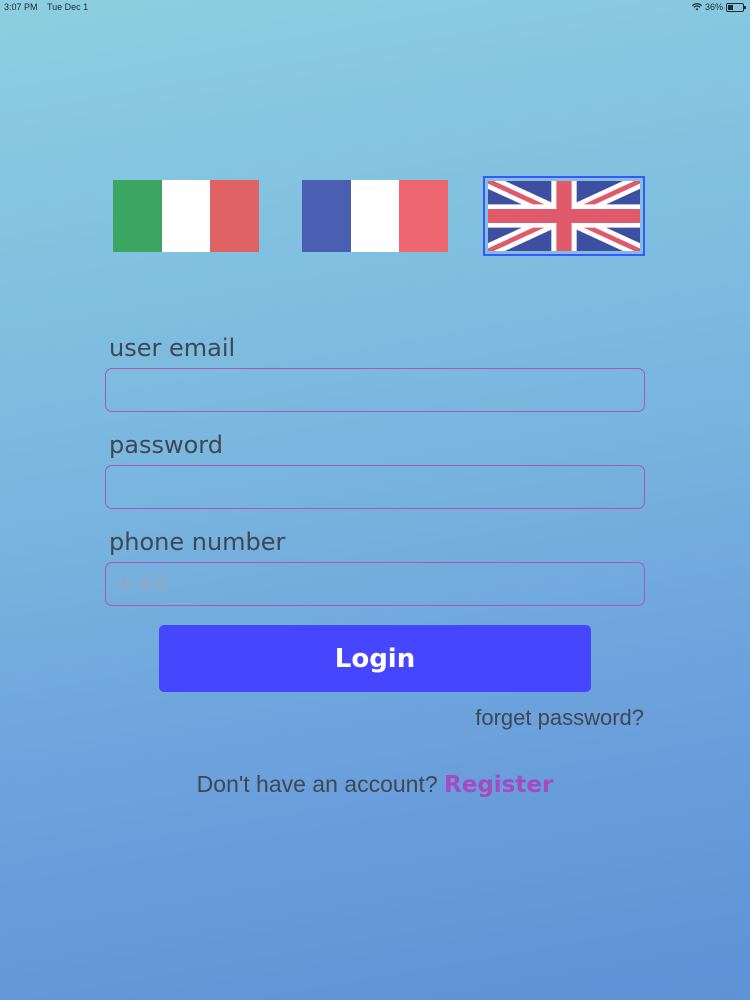 Image resolution: width=750 pixels, height=1000 pixels. What do you see at coordinates (736, 7) in the screenshot?
I see `battery-icon` at bounding box center [736, 7].